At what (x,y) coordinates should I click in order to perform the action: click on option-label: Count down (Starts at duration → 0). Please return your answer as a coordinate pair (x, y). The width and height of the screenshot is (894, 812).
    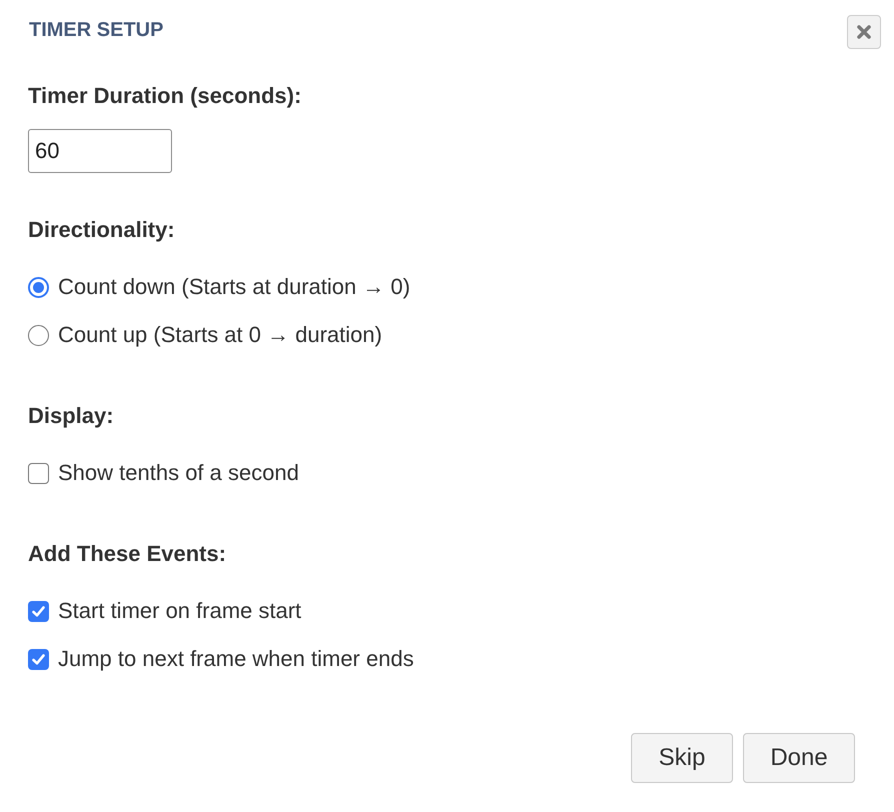
    Looking at the image, I should click on (234, 287).